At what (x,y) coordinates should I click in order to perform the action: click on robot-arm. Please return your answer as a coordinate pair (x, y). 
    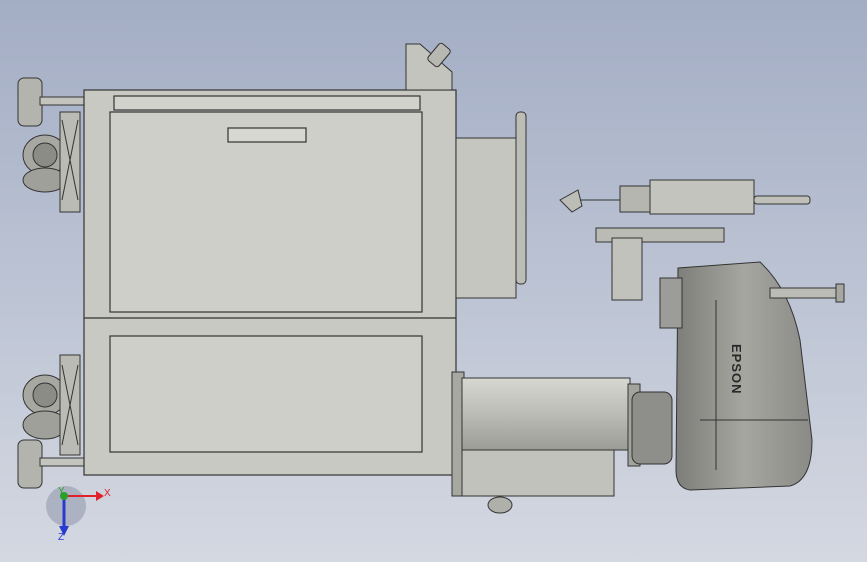
    Looking at the image, I should click on (752, 376).